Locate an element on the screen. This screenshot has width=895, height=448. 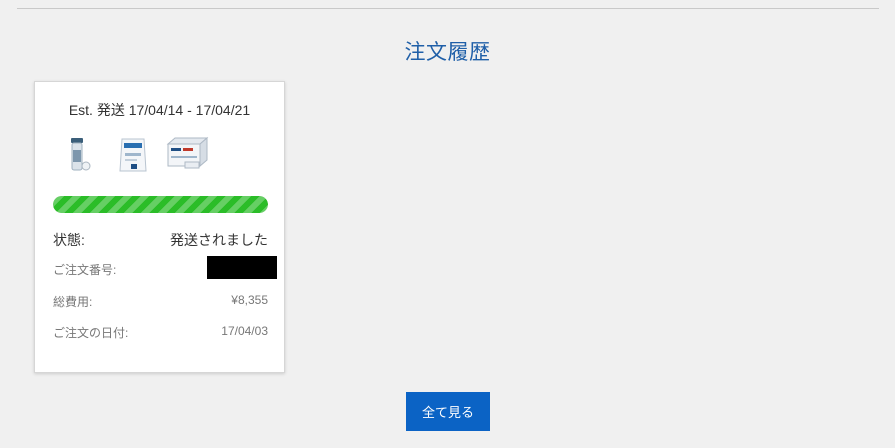
total-label: 総費用: is located at coordinates (73, 302).